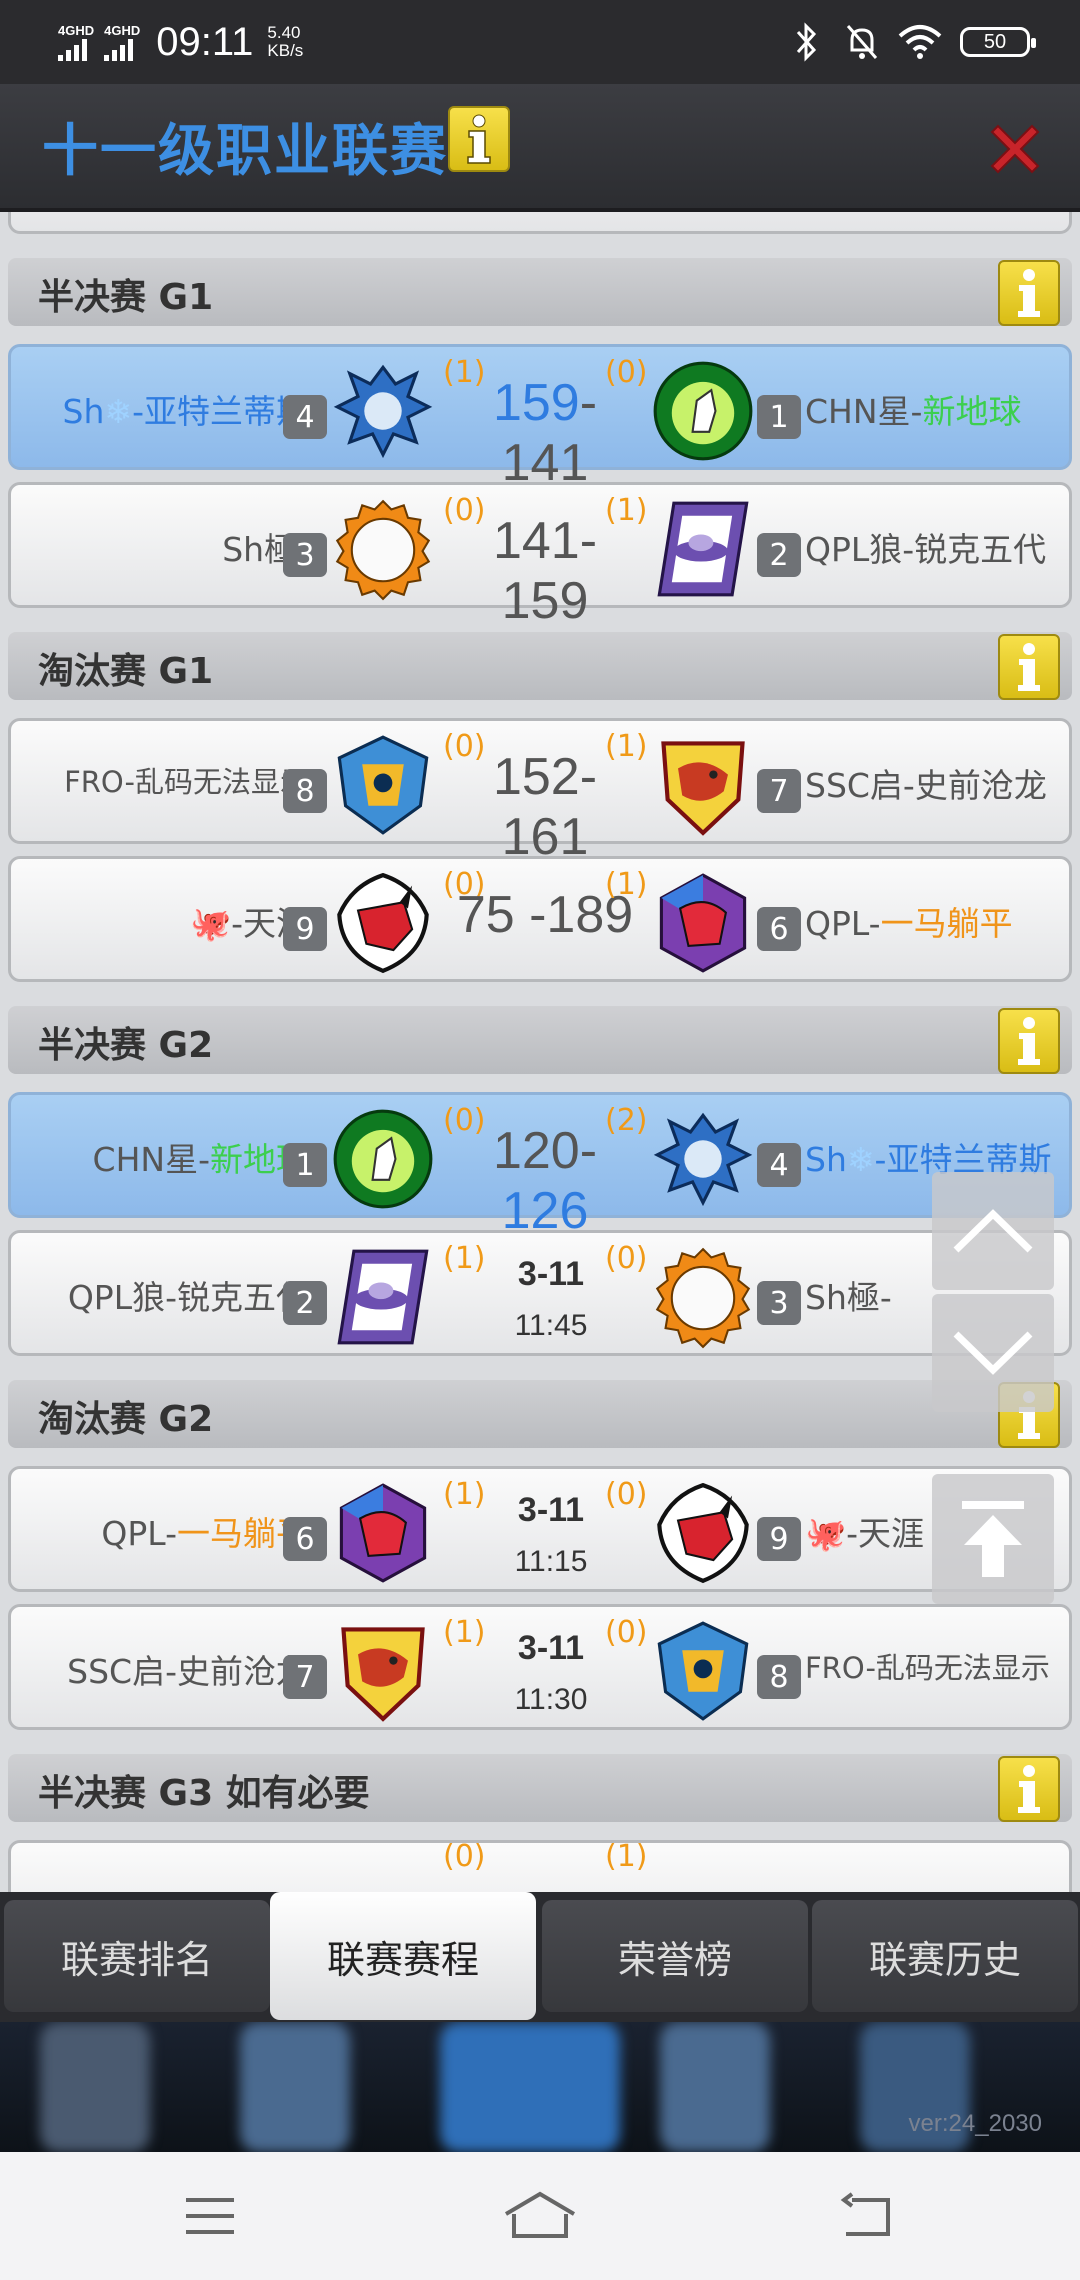 The image size is (1080, 2280). I want to click on section-header-semifinal-g3: 半决赛 G3 如有必要, so click(540, 1788).